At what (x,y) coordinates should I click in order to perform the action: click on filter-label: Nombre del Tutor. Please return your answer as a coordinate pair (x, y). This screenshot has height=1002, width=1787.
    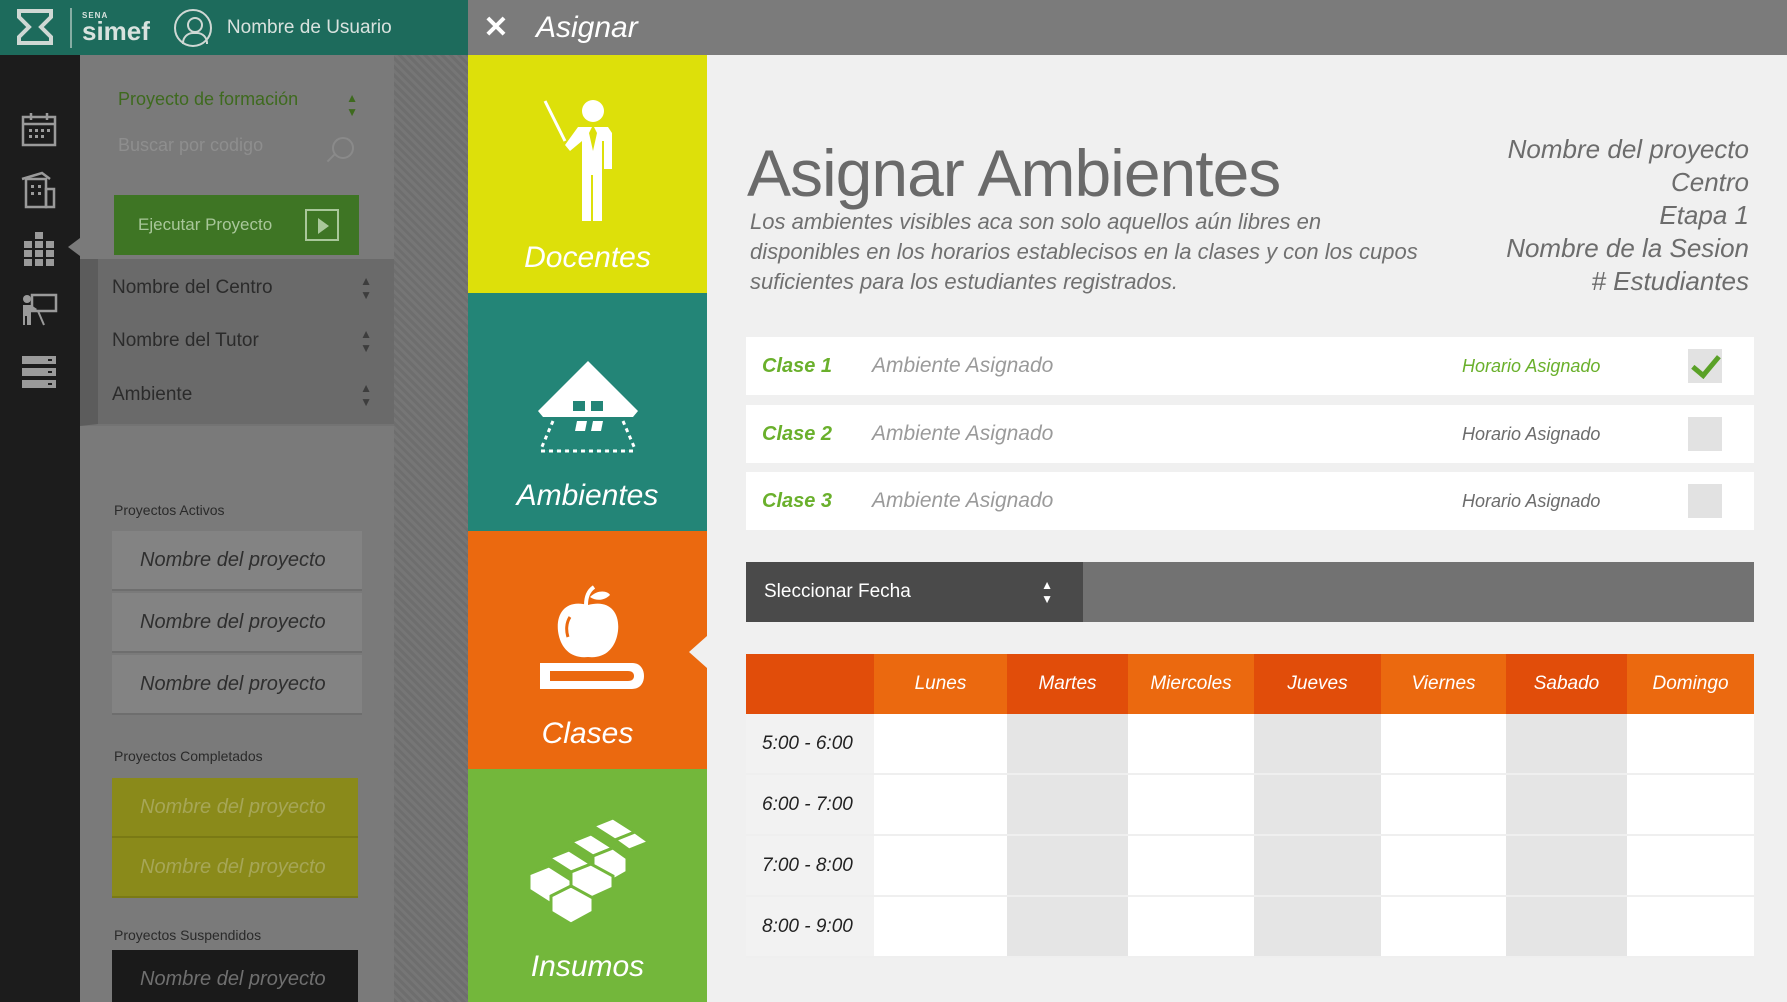
    Looking at the image, I should click on (185, 340).